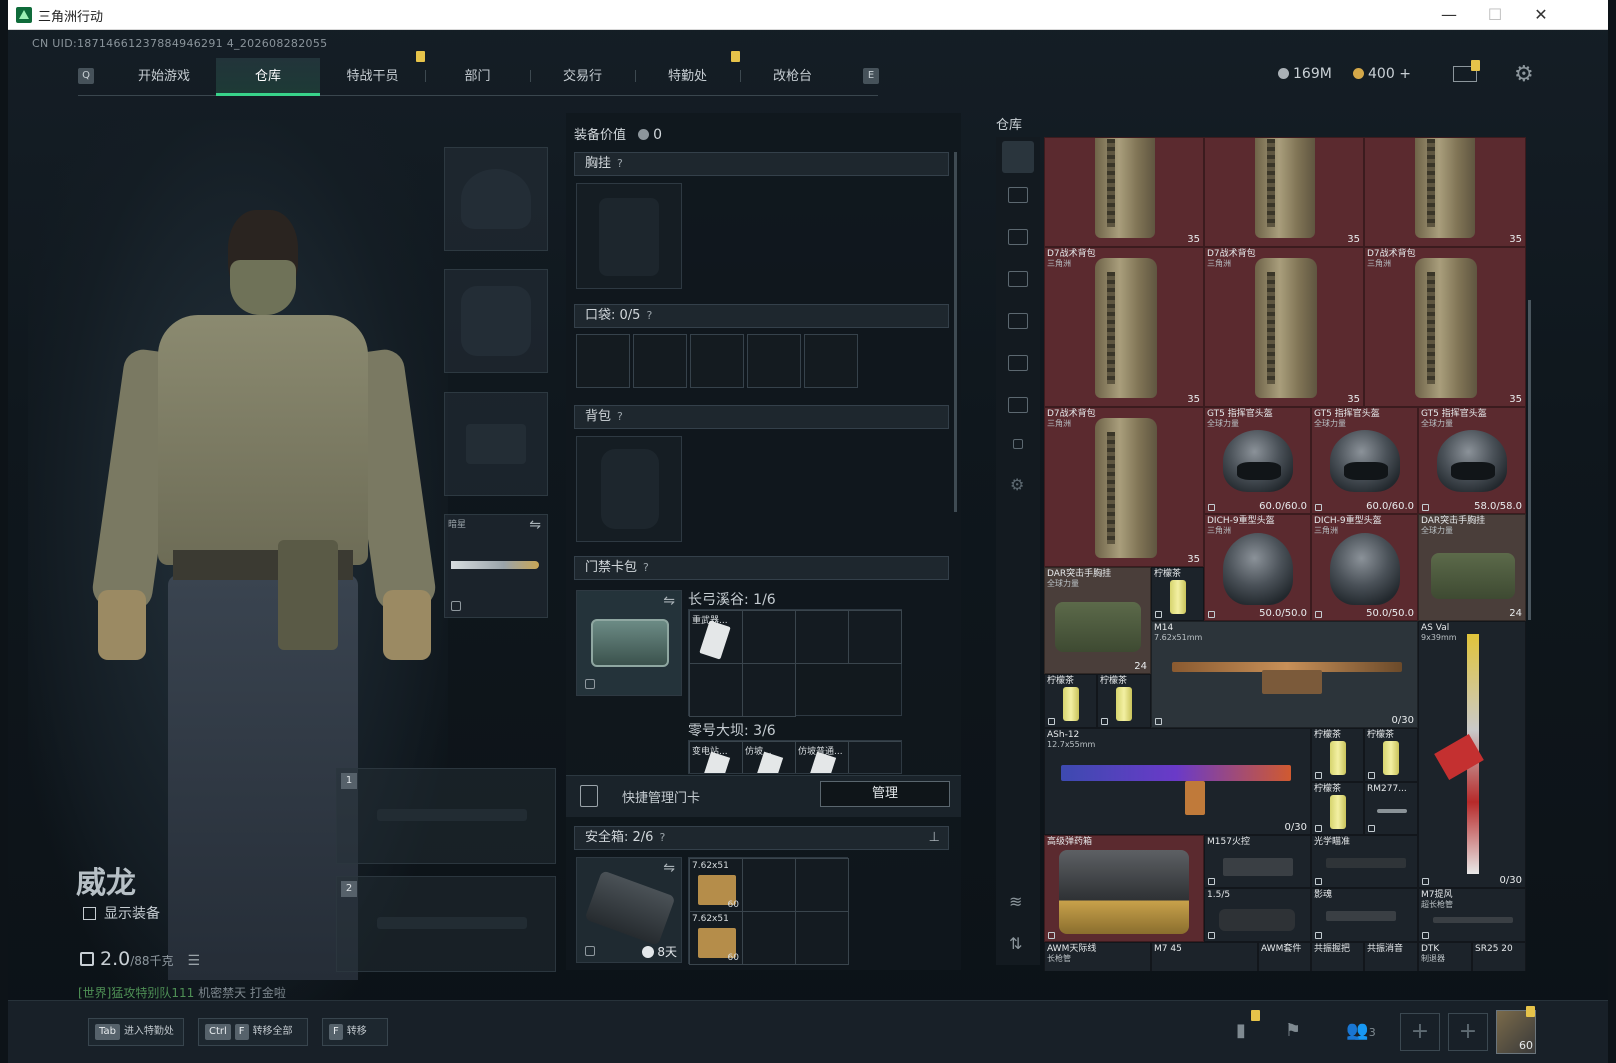  What do you see at coordinates (629, 643) in the screenshot?
I see `keycard-case-slot: ⇋` at bounding box center [629, 643].